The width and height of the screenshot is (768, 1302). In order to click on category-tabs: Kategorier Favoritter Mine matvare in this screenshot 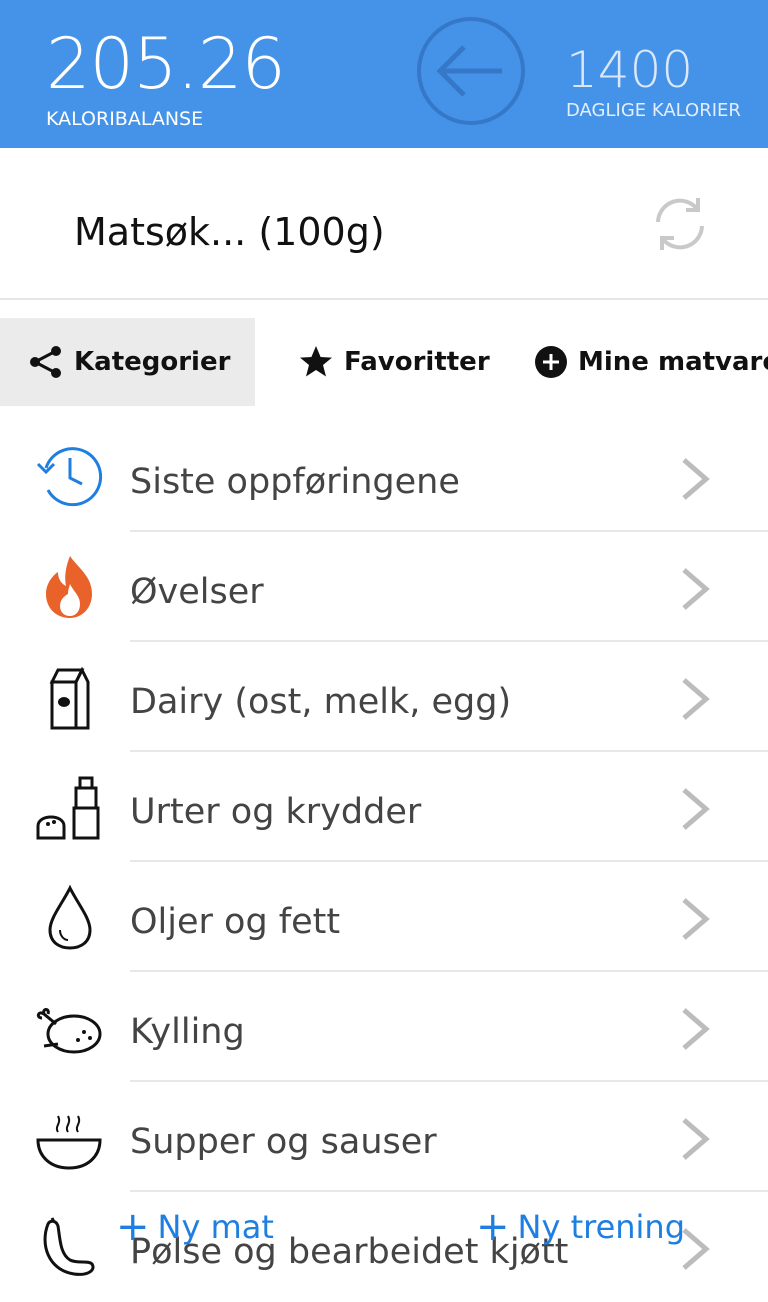, I will do `click(384, 362)`.